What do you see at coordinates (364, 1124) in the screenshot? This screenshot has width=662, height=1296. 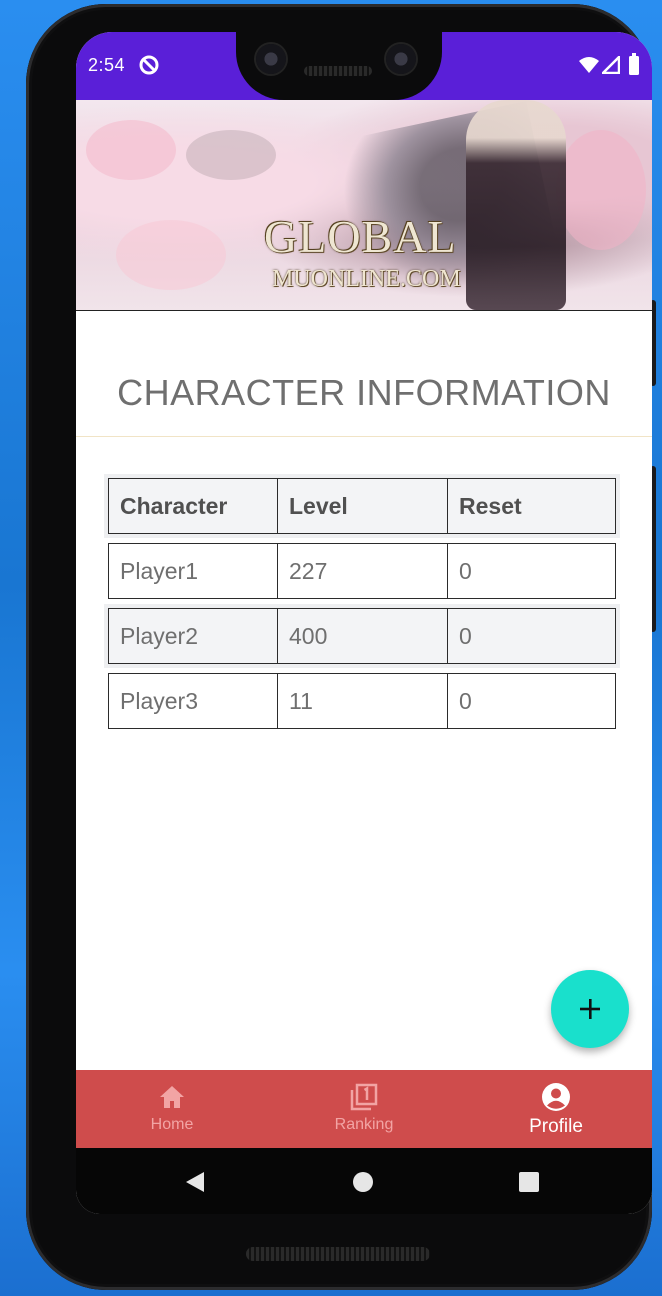 I see `nav-label-ranking: Ranking` at bounding box center [364, 1124].